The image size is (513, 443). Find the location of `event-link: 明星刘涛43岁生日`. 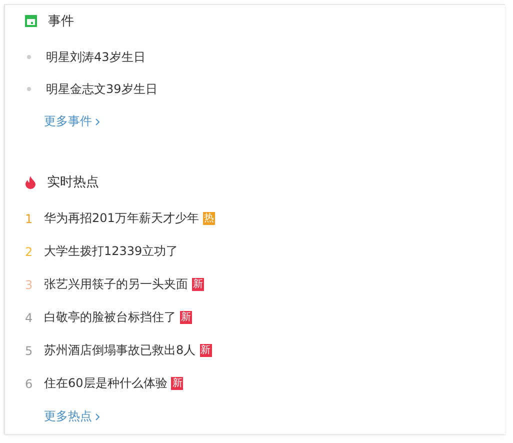

event-link: 明星刘涛43岁生日 is located at coordinates (96, 57).